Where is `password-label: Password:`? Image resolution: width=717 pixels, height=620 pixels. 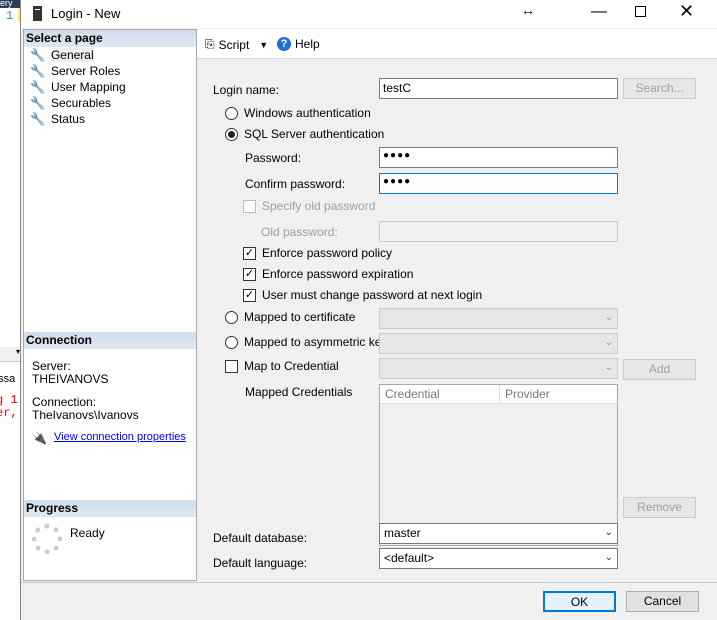 password-label: Password: is located at coordinates (273, 158).